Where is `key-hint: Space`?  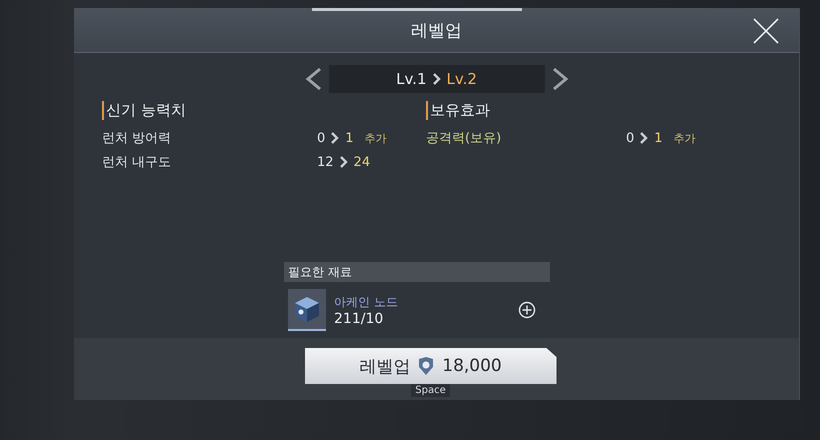
key-hint: Space is located at coordinates (430, 390).